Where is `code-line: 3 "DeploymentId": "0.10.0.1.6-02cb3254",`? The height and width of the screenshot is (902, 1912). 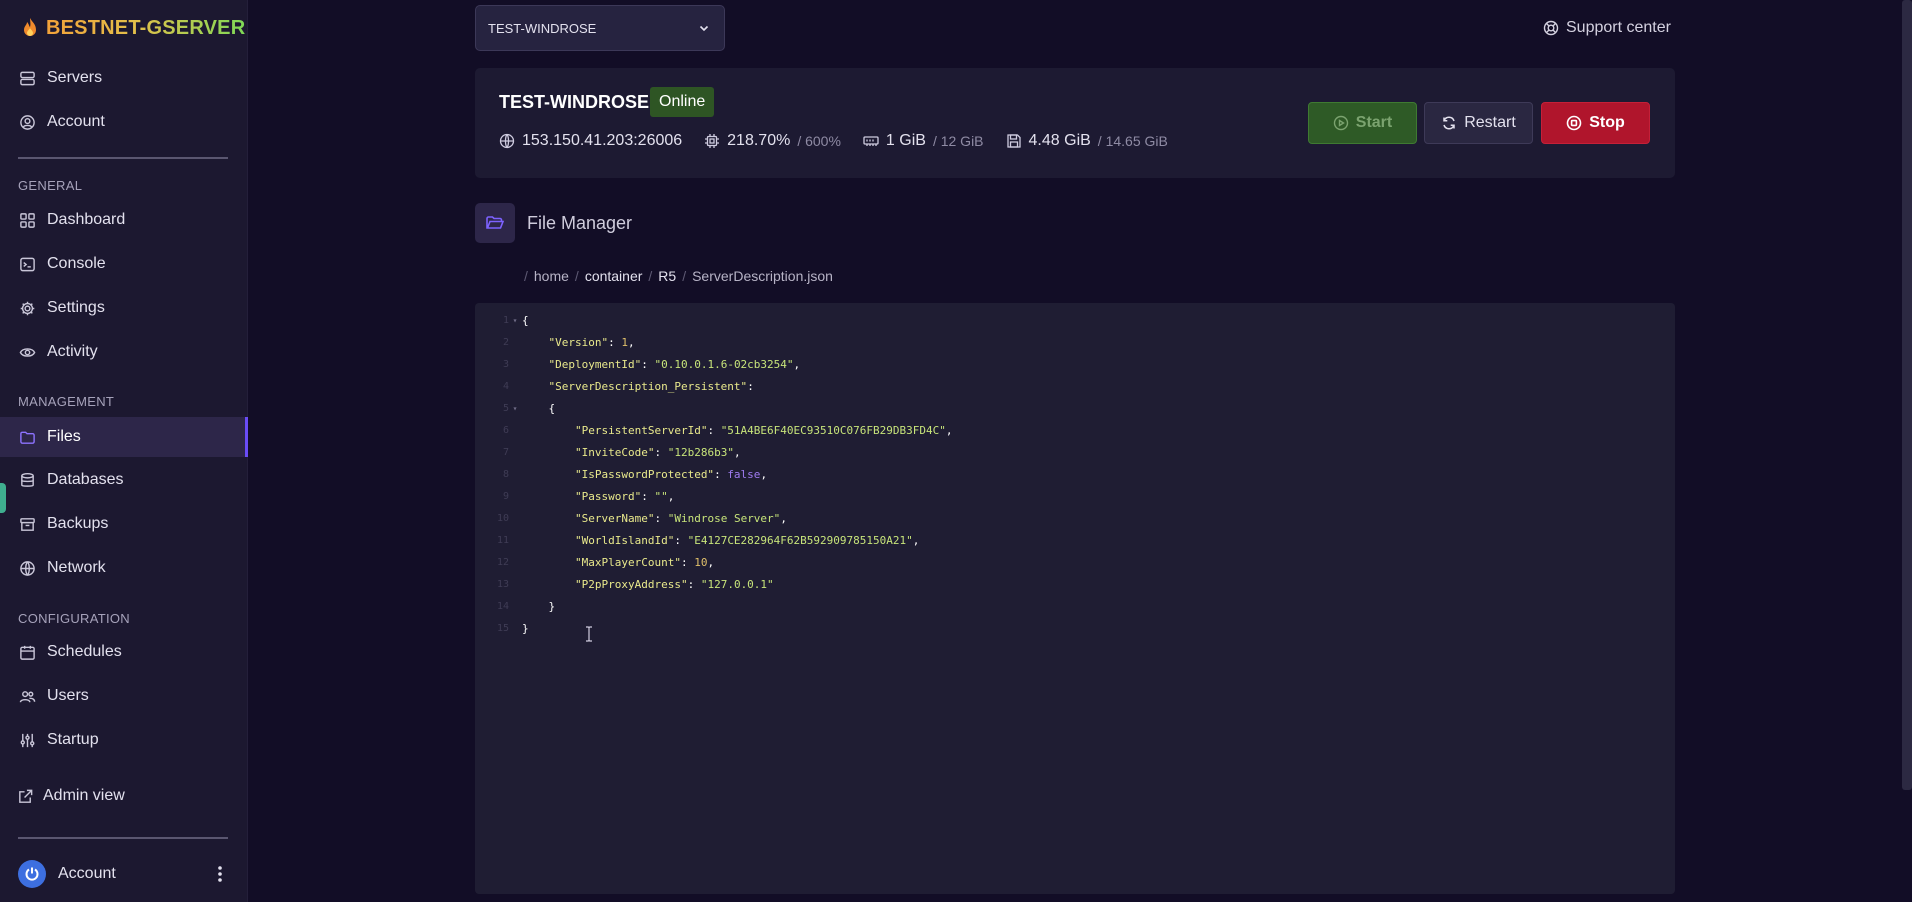
code-line: 3 "DeploymentId": "0.10.0.1.6-02cb3254", is located at coordinates (1075, 364).